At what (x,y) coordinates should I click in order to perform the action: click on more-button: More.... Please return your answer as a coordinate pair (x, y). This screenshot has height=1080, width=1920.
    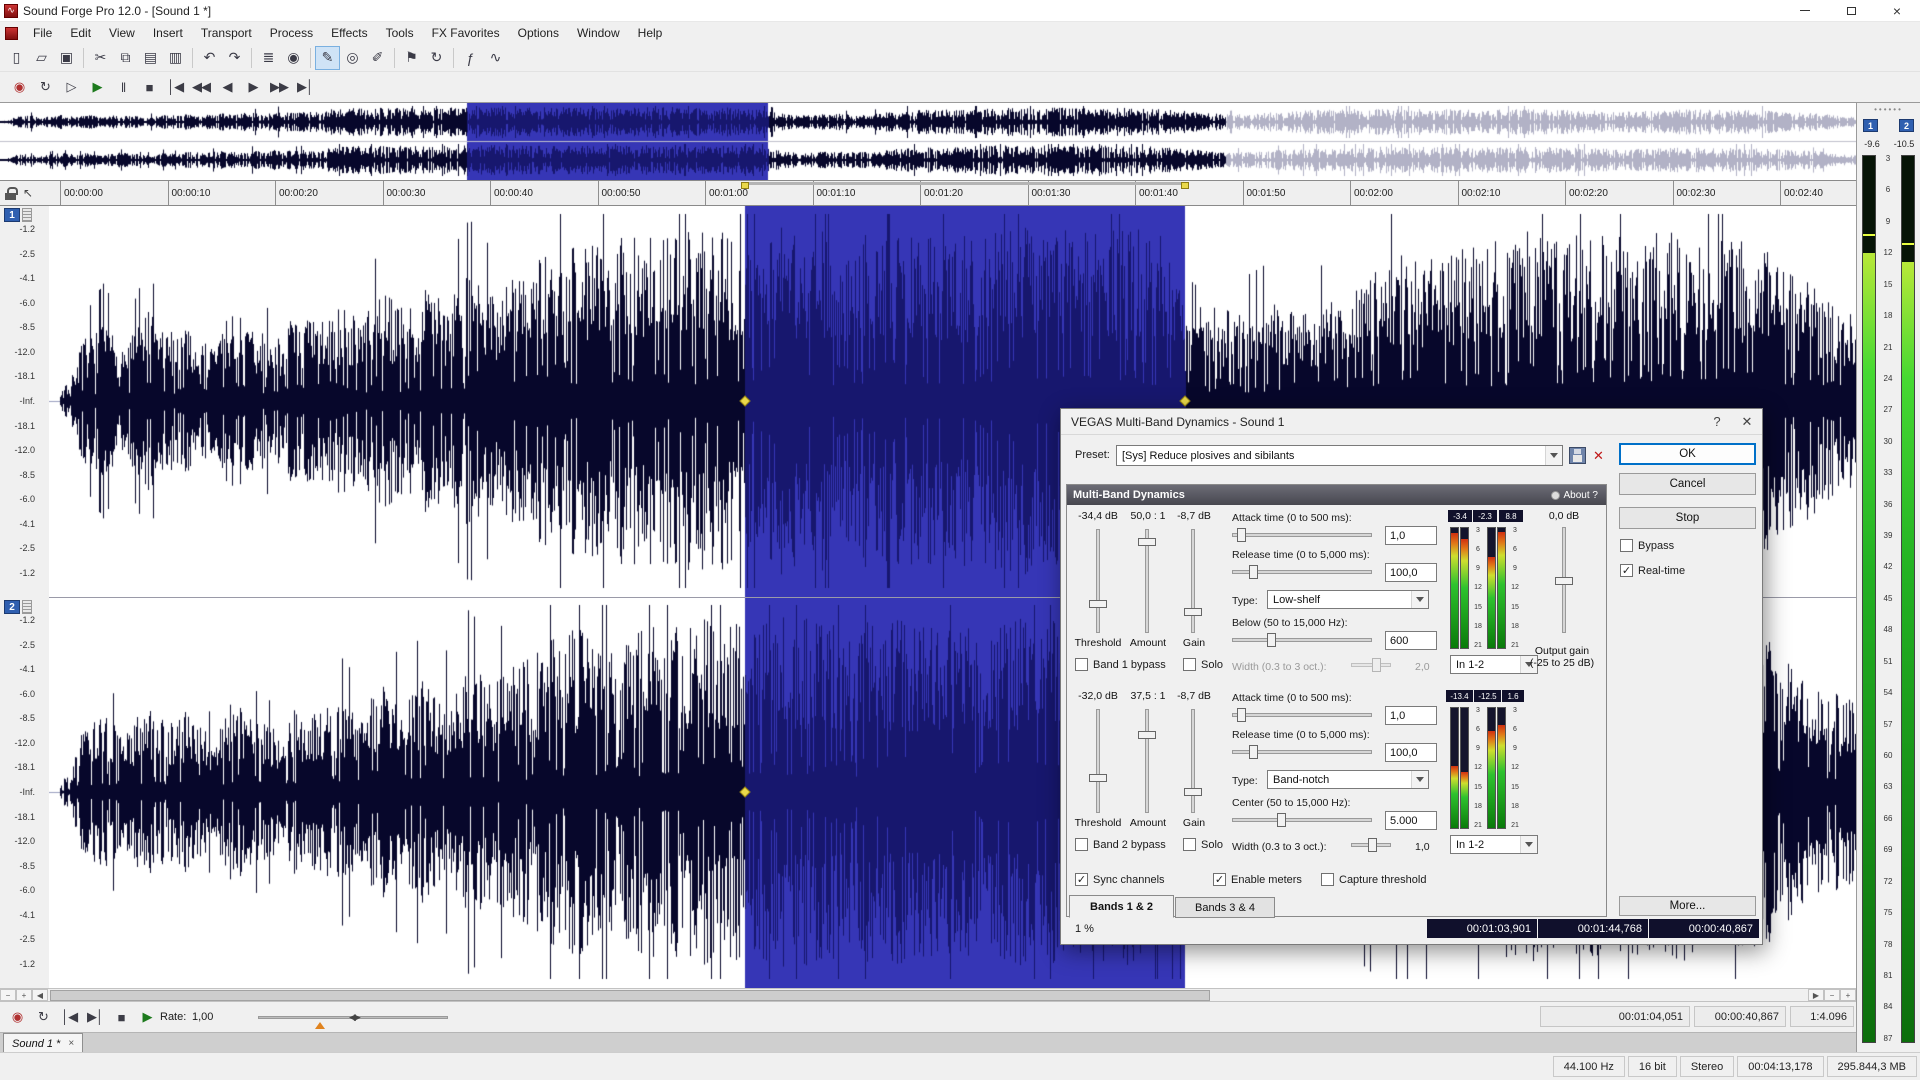
    Looking at the image, I should click on (1687, 906).